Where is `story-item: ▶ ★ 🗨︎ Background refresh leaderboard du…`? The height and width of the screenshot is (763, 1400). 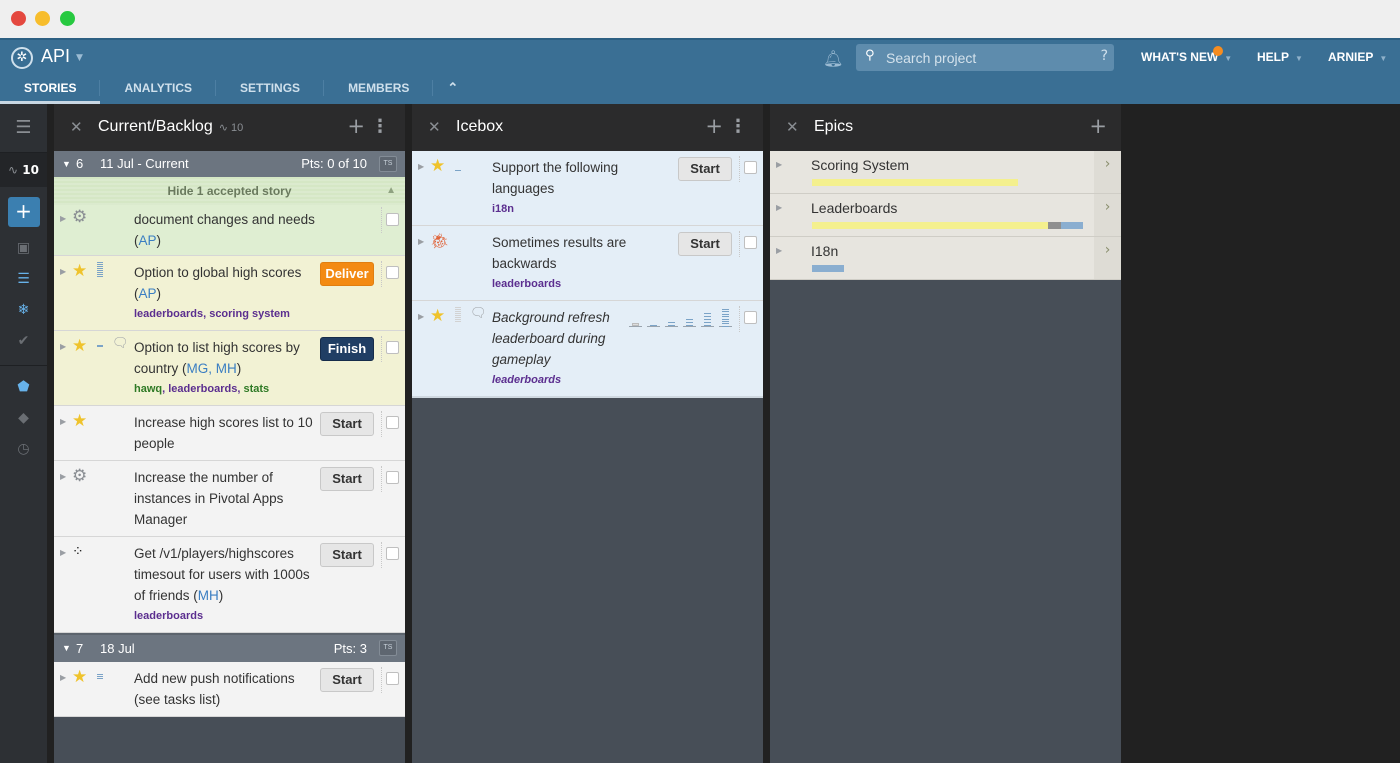 story-item: ▶ ★ 🗨︎ Background refresh leaderboard du… is located at coordinates (587, 349).